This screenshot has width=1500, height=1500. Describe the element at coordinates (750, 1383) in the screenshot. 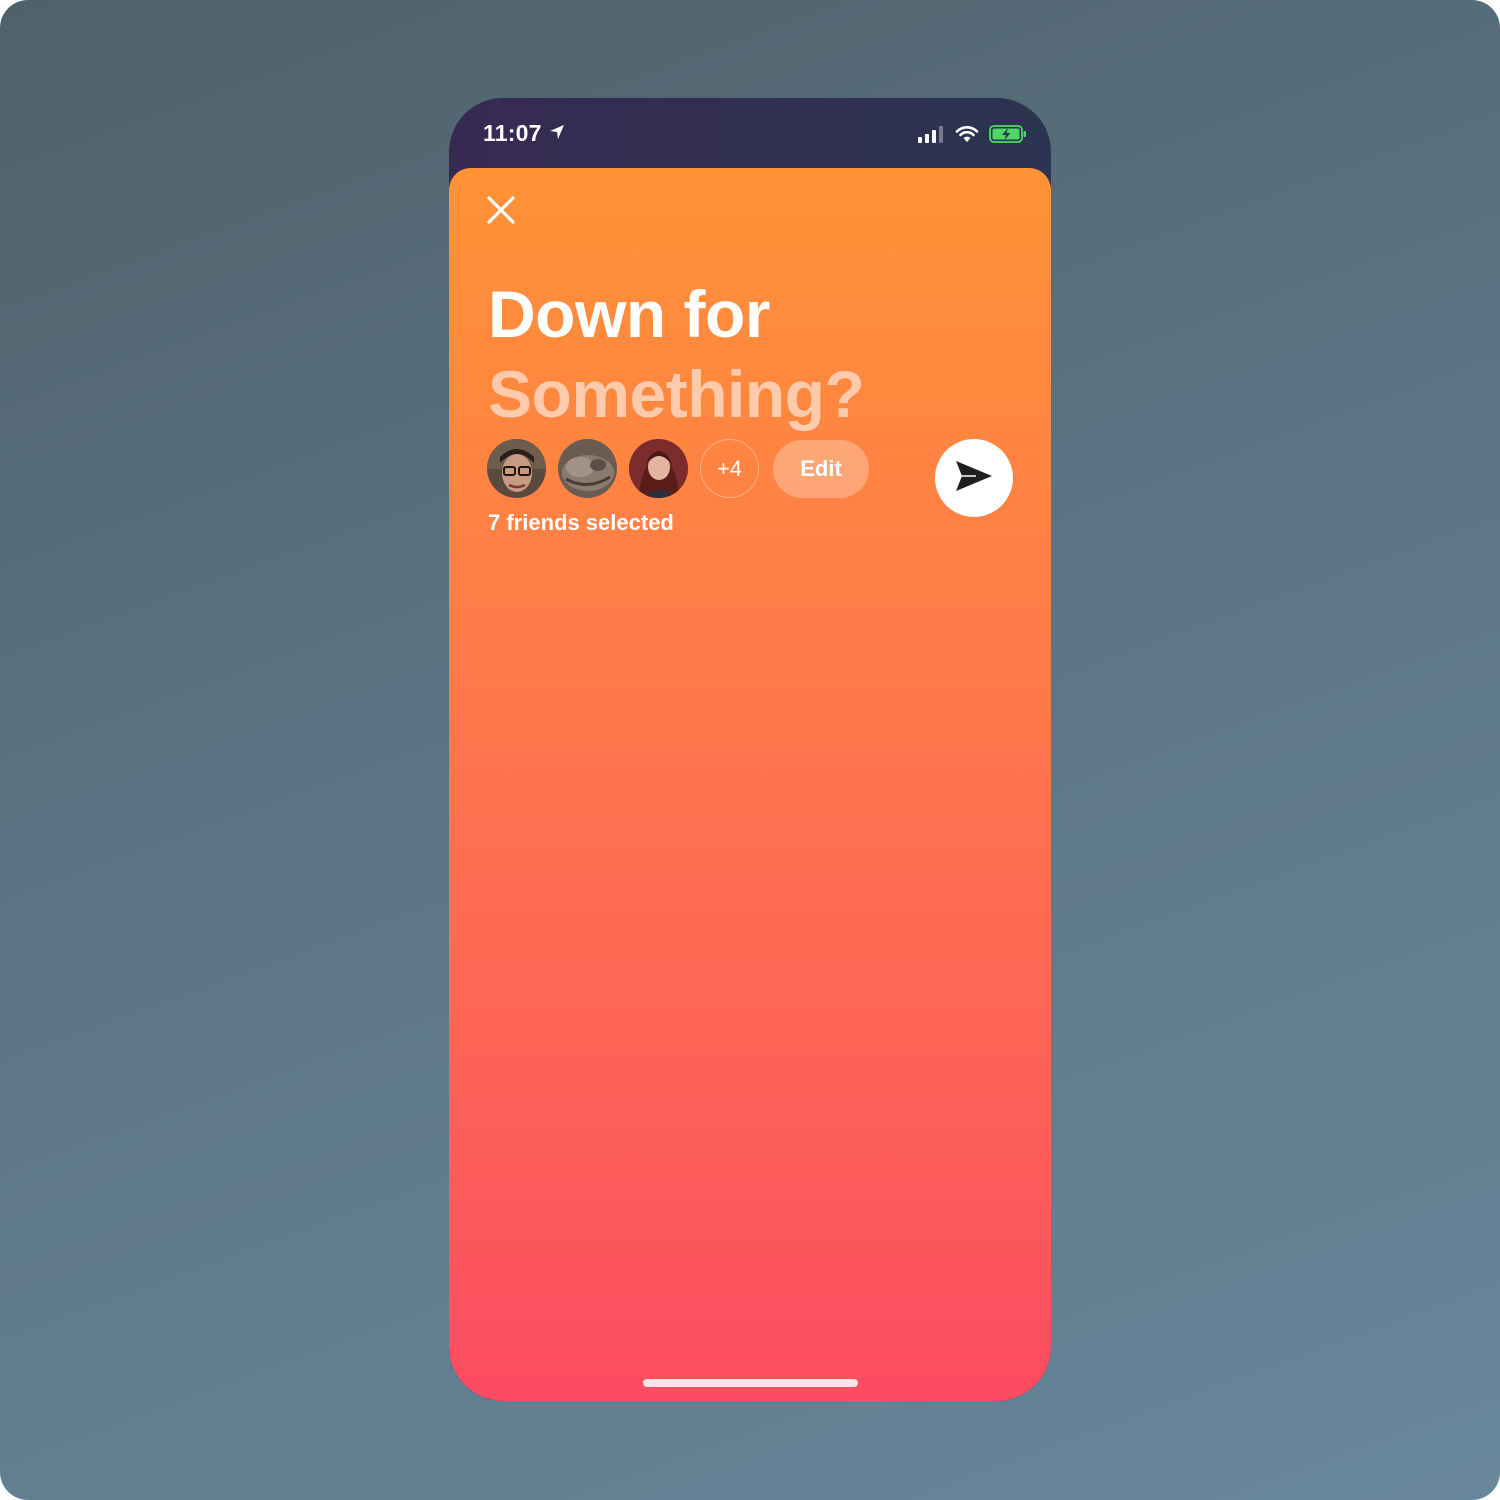

I see `home-indicator` at that location.